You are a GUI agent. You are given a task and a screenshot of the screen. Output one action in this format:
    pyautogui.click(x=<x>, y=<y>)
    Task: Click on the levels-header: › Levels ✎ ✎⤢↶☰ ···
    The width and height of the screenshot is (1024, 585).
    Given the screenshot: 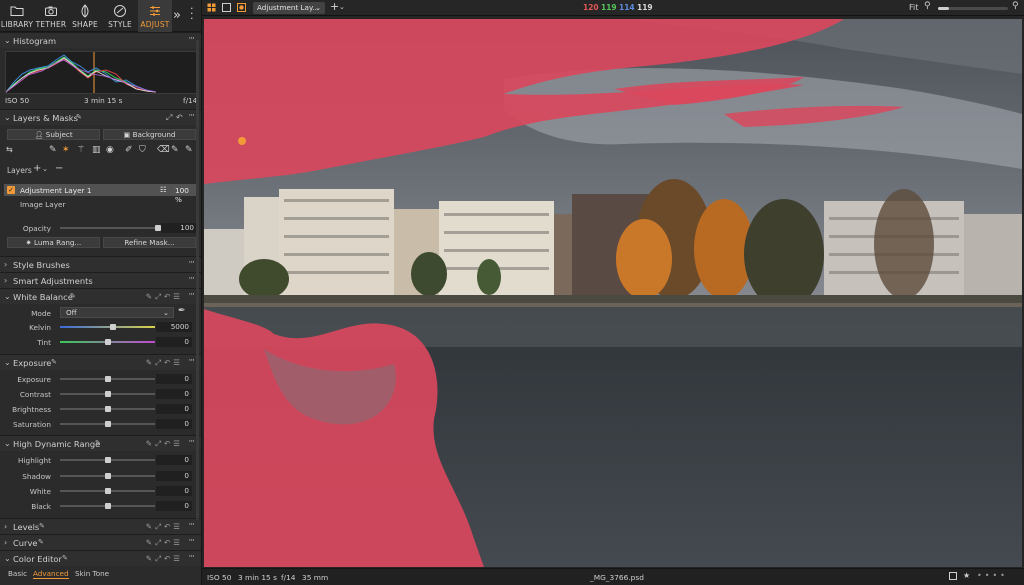 What is the action you would take?
    pyautogui.click(x=100, y=526)
    